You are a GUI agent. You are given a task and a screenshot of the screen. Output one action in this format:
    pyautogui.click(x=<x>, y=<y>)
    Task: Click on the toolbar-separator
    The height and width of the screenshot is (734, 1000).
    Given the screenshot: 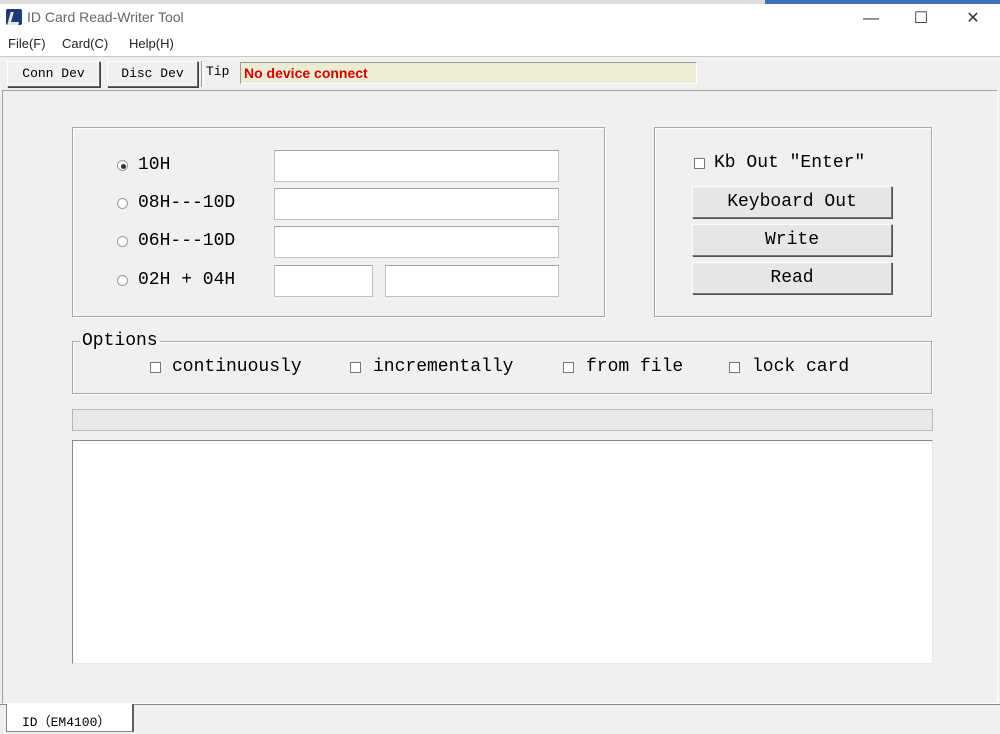 What is the action you would take?
    pyautogui.click(x=202, y=74)
    